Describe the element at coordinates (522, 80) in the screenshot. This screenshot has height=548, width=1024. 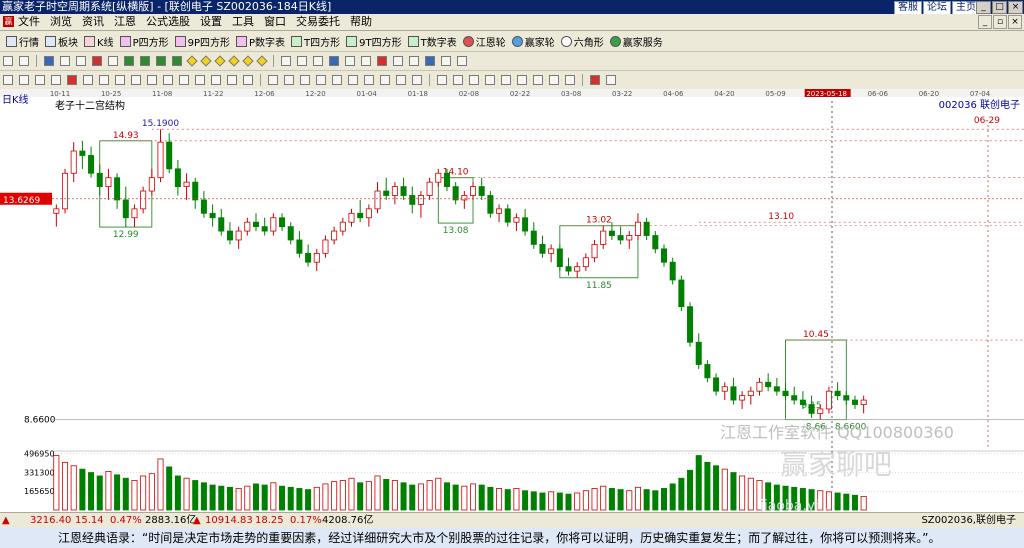
I see `tool-af-icon` at that location.